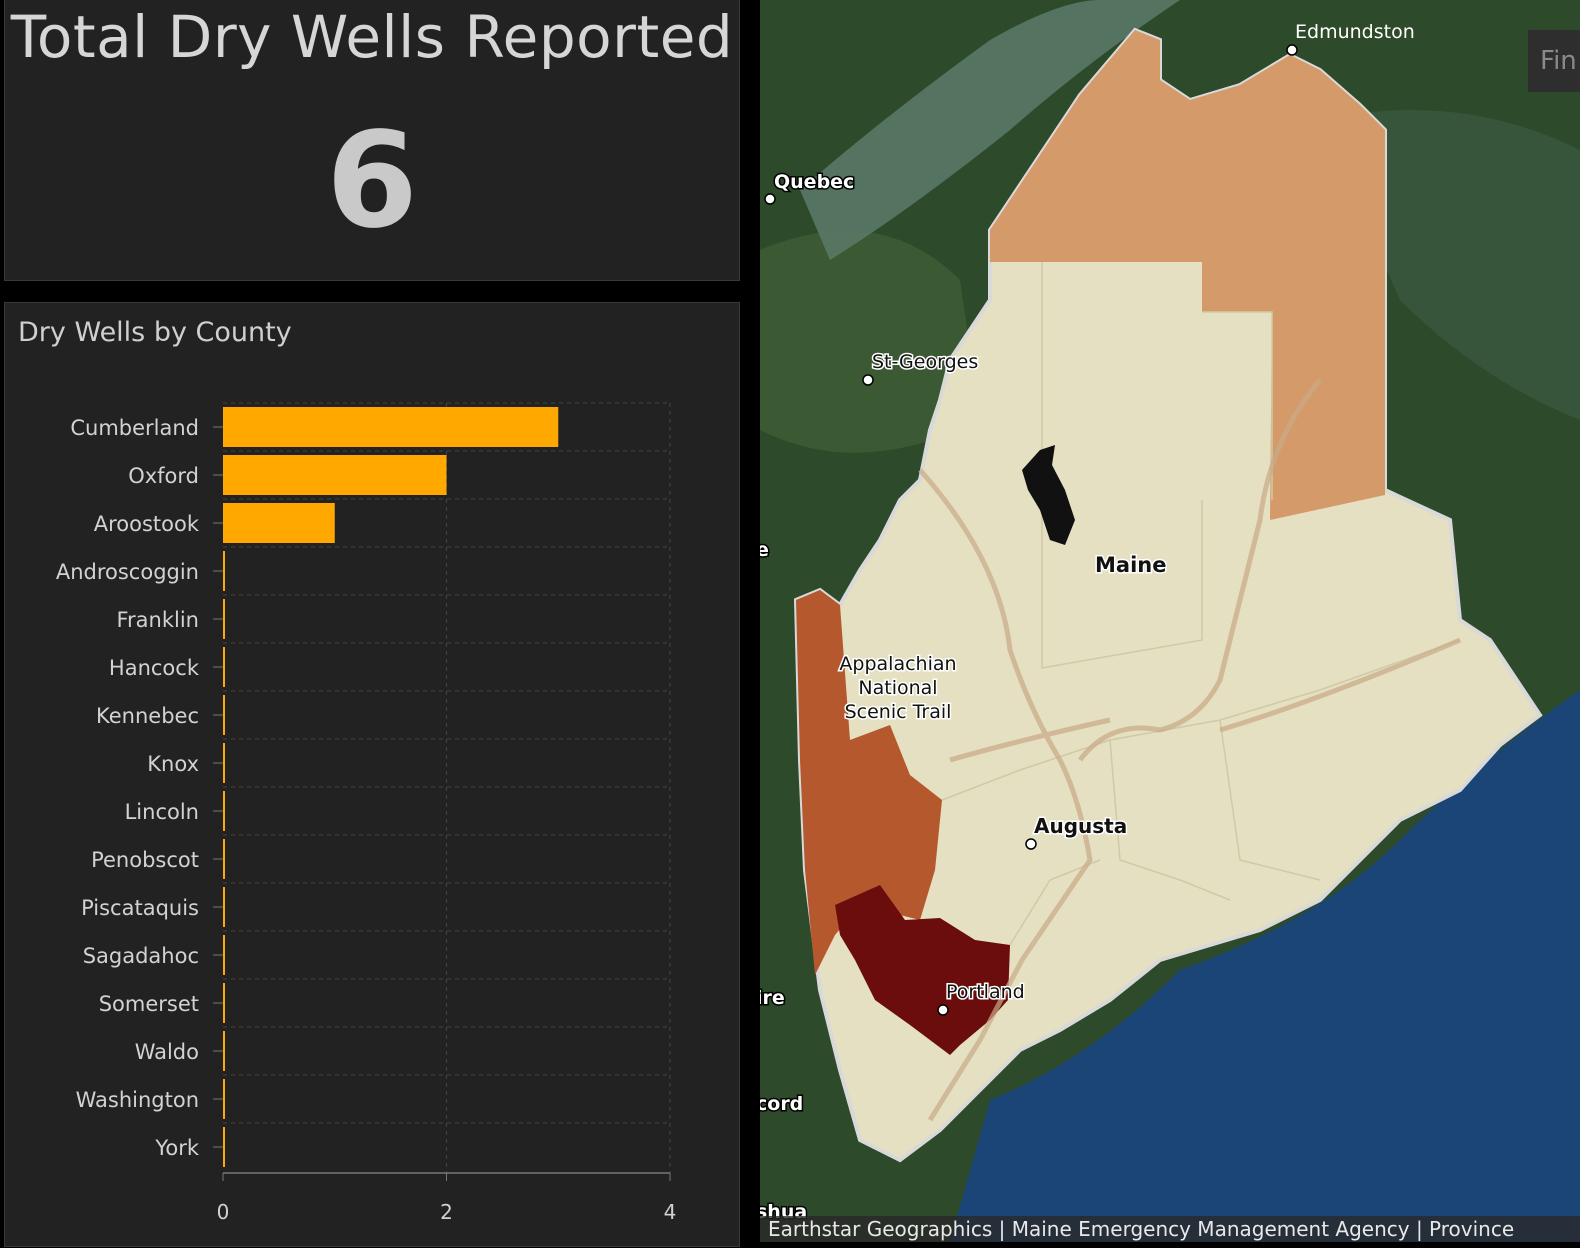 The image size is (1580, 1248). I want to click on edmundston-label: Edmundston, so click(1355, 32).